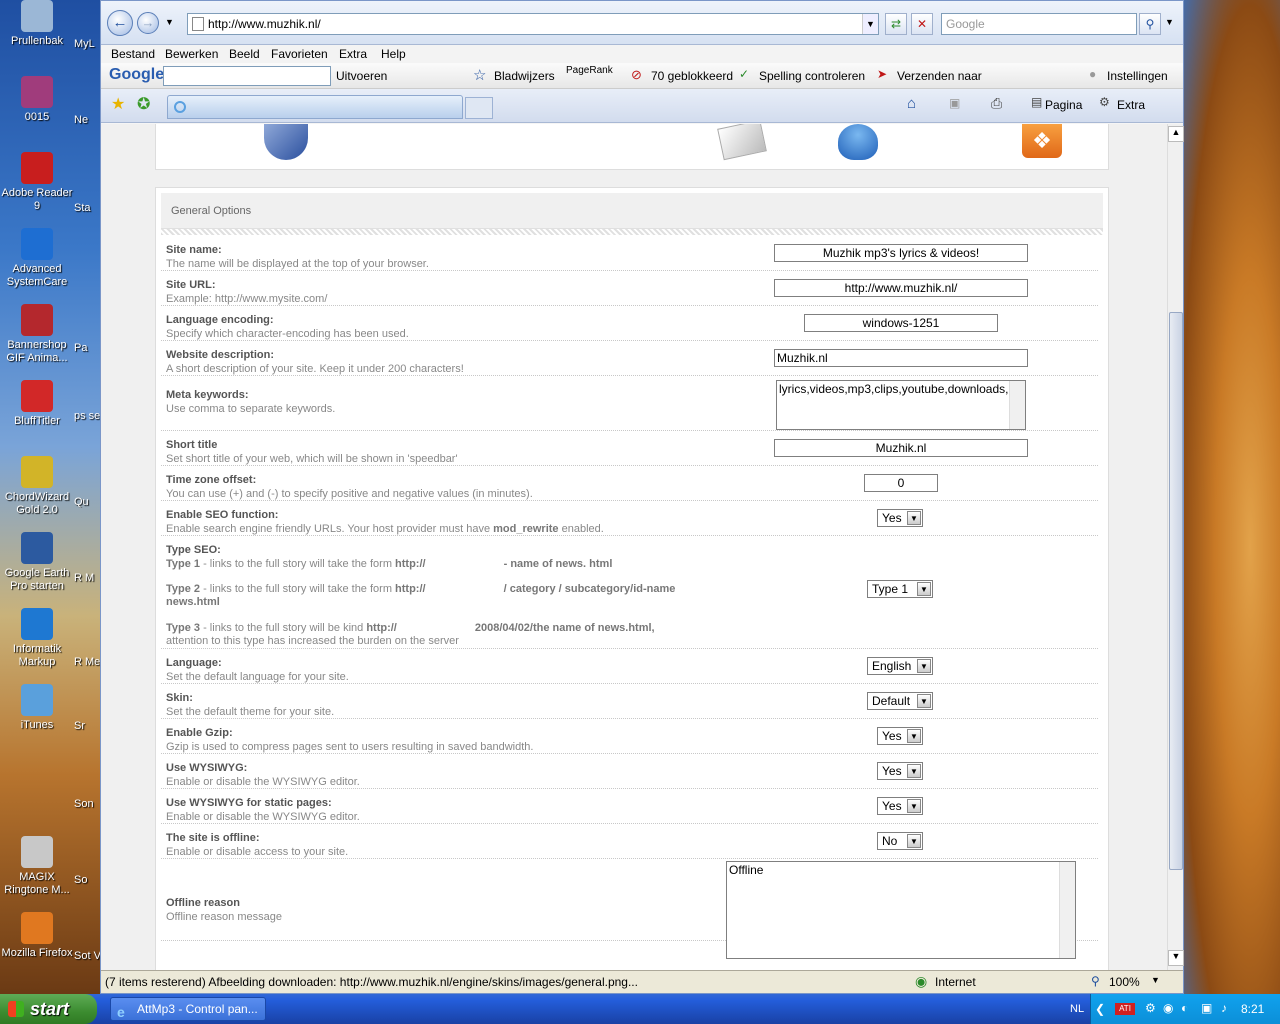  What do you see at coordinates (900, 841) in the screenshot?
I see `option-select: No ▼` at bounding box center [900, 841].